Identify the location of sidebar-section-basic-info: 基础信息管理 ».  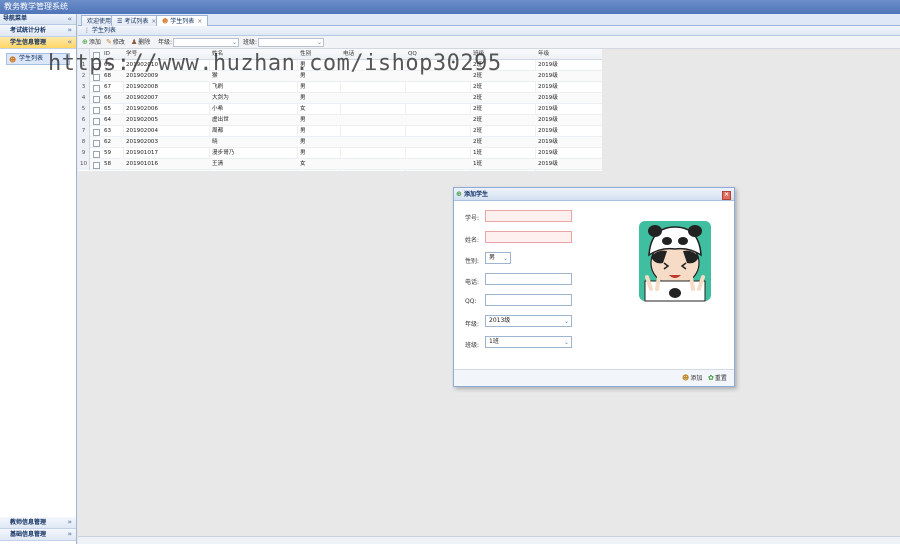
(38, 535).